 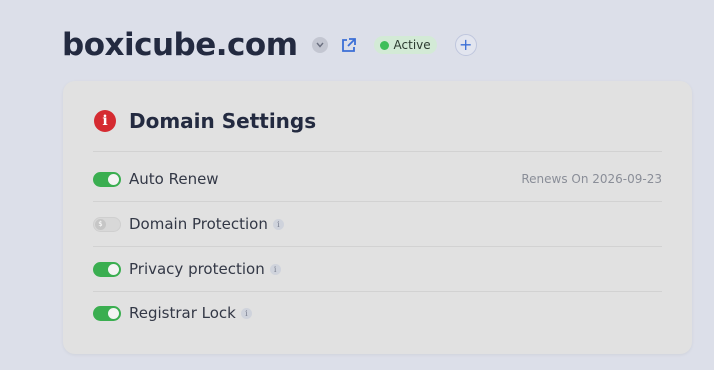 I want to click on domain-protection-toggle: $, so click(x=107, y=224).